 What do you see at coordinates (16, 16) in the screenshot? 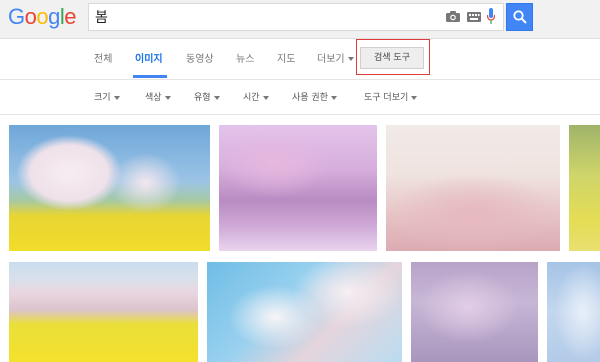
I see `logo-letter: G` at bounding box center [16, 16].